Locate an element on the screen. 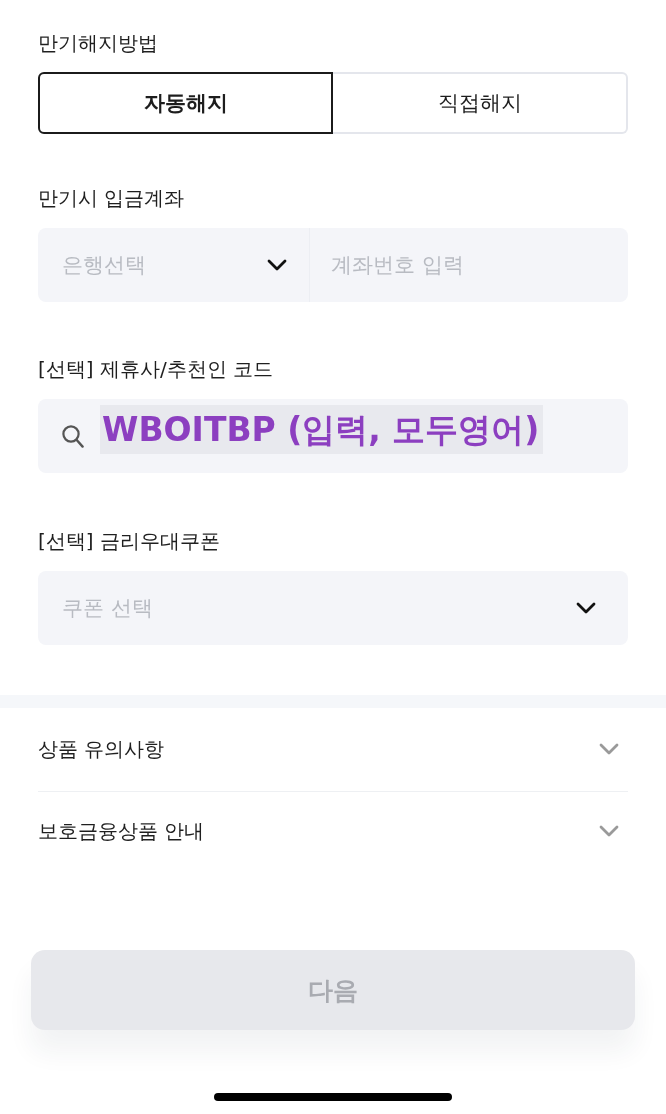  search-icon is located at coordinates (73, 436).